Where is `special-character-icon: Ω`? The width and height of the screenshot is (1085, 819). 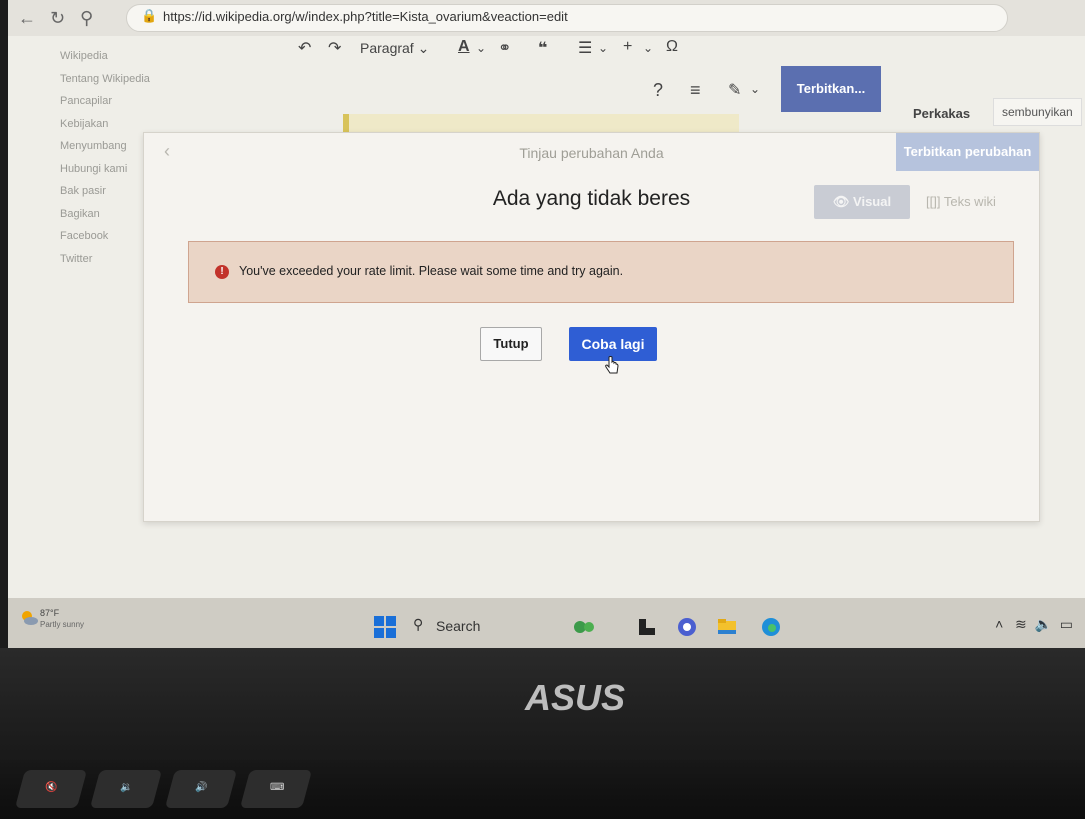
special-character-icon: Ω is located at coordinates (672, 47).